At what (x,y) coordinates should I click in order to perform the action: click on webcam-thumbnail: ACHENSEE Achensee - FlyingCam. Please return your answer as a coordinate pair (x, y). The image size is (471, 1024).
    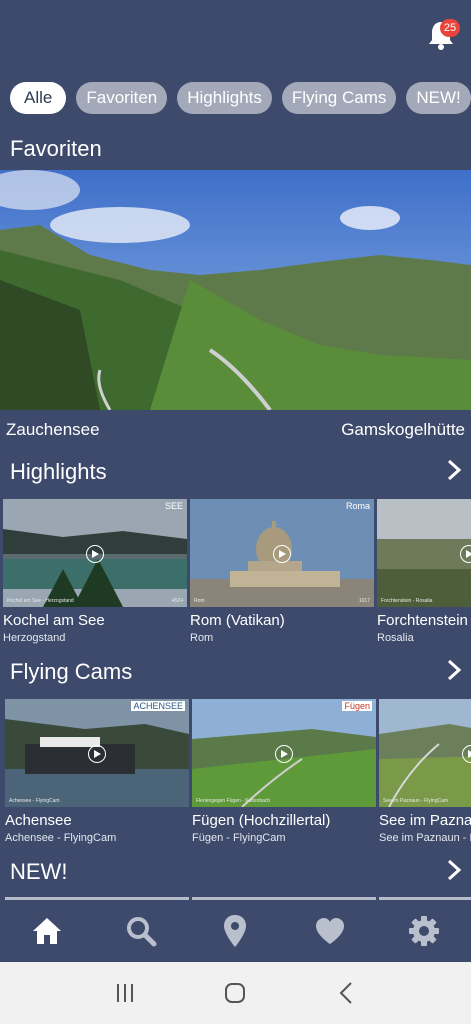
    Looking at the image, I should click on (97, 753).